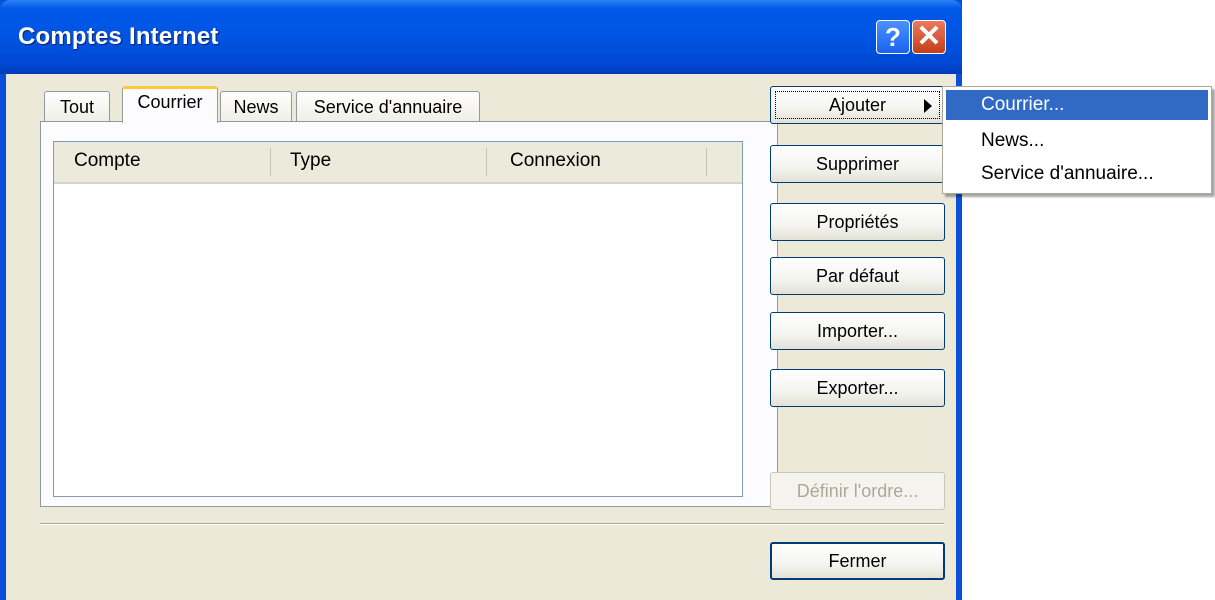 This screenshot has height=600, width=1215. Describe the element at coordinates (256, 107) in the screenshot. I see `tab-news: News` at that location.